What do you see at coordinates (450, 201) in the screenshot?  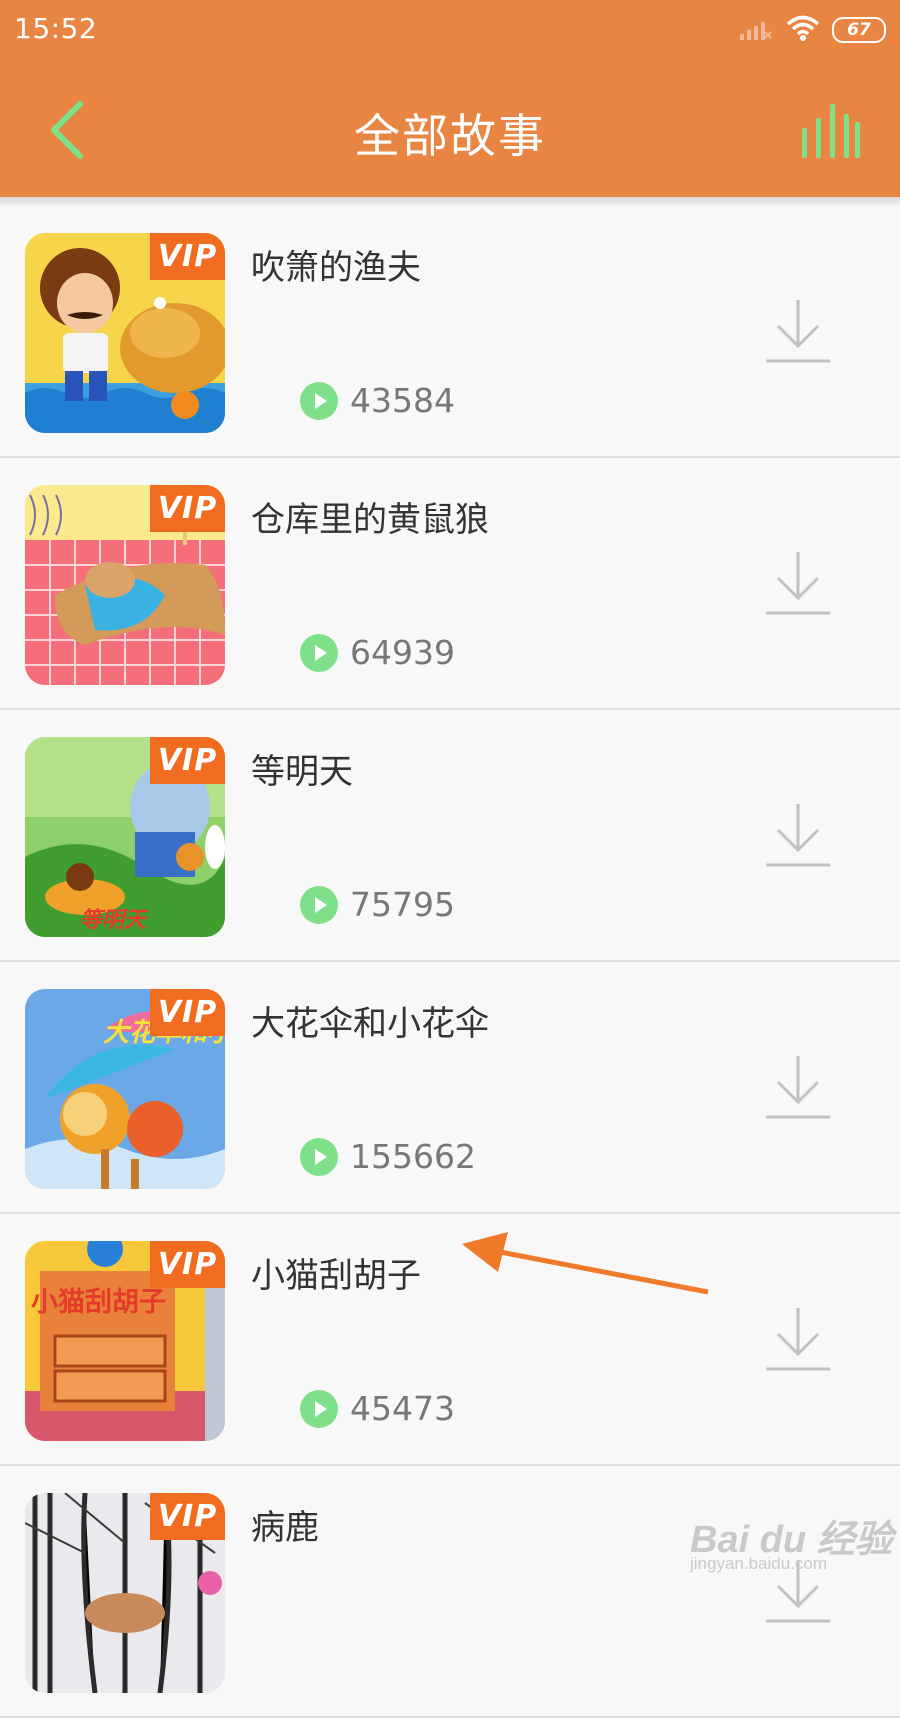 I see `header-shadow` at bounding box center [450, 201].